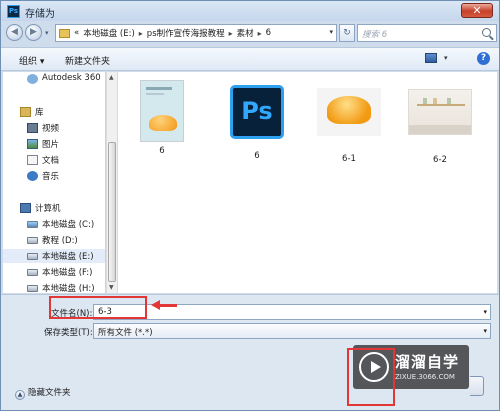 Image resolution: width=500 pixels, height=411 pixels. Describe the element at coordinates (427, 362) in the screenshot. I see `watermark-title: 溜溜自学` at that location.